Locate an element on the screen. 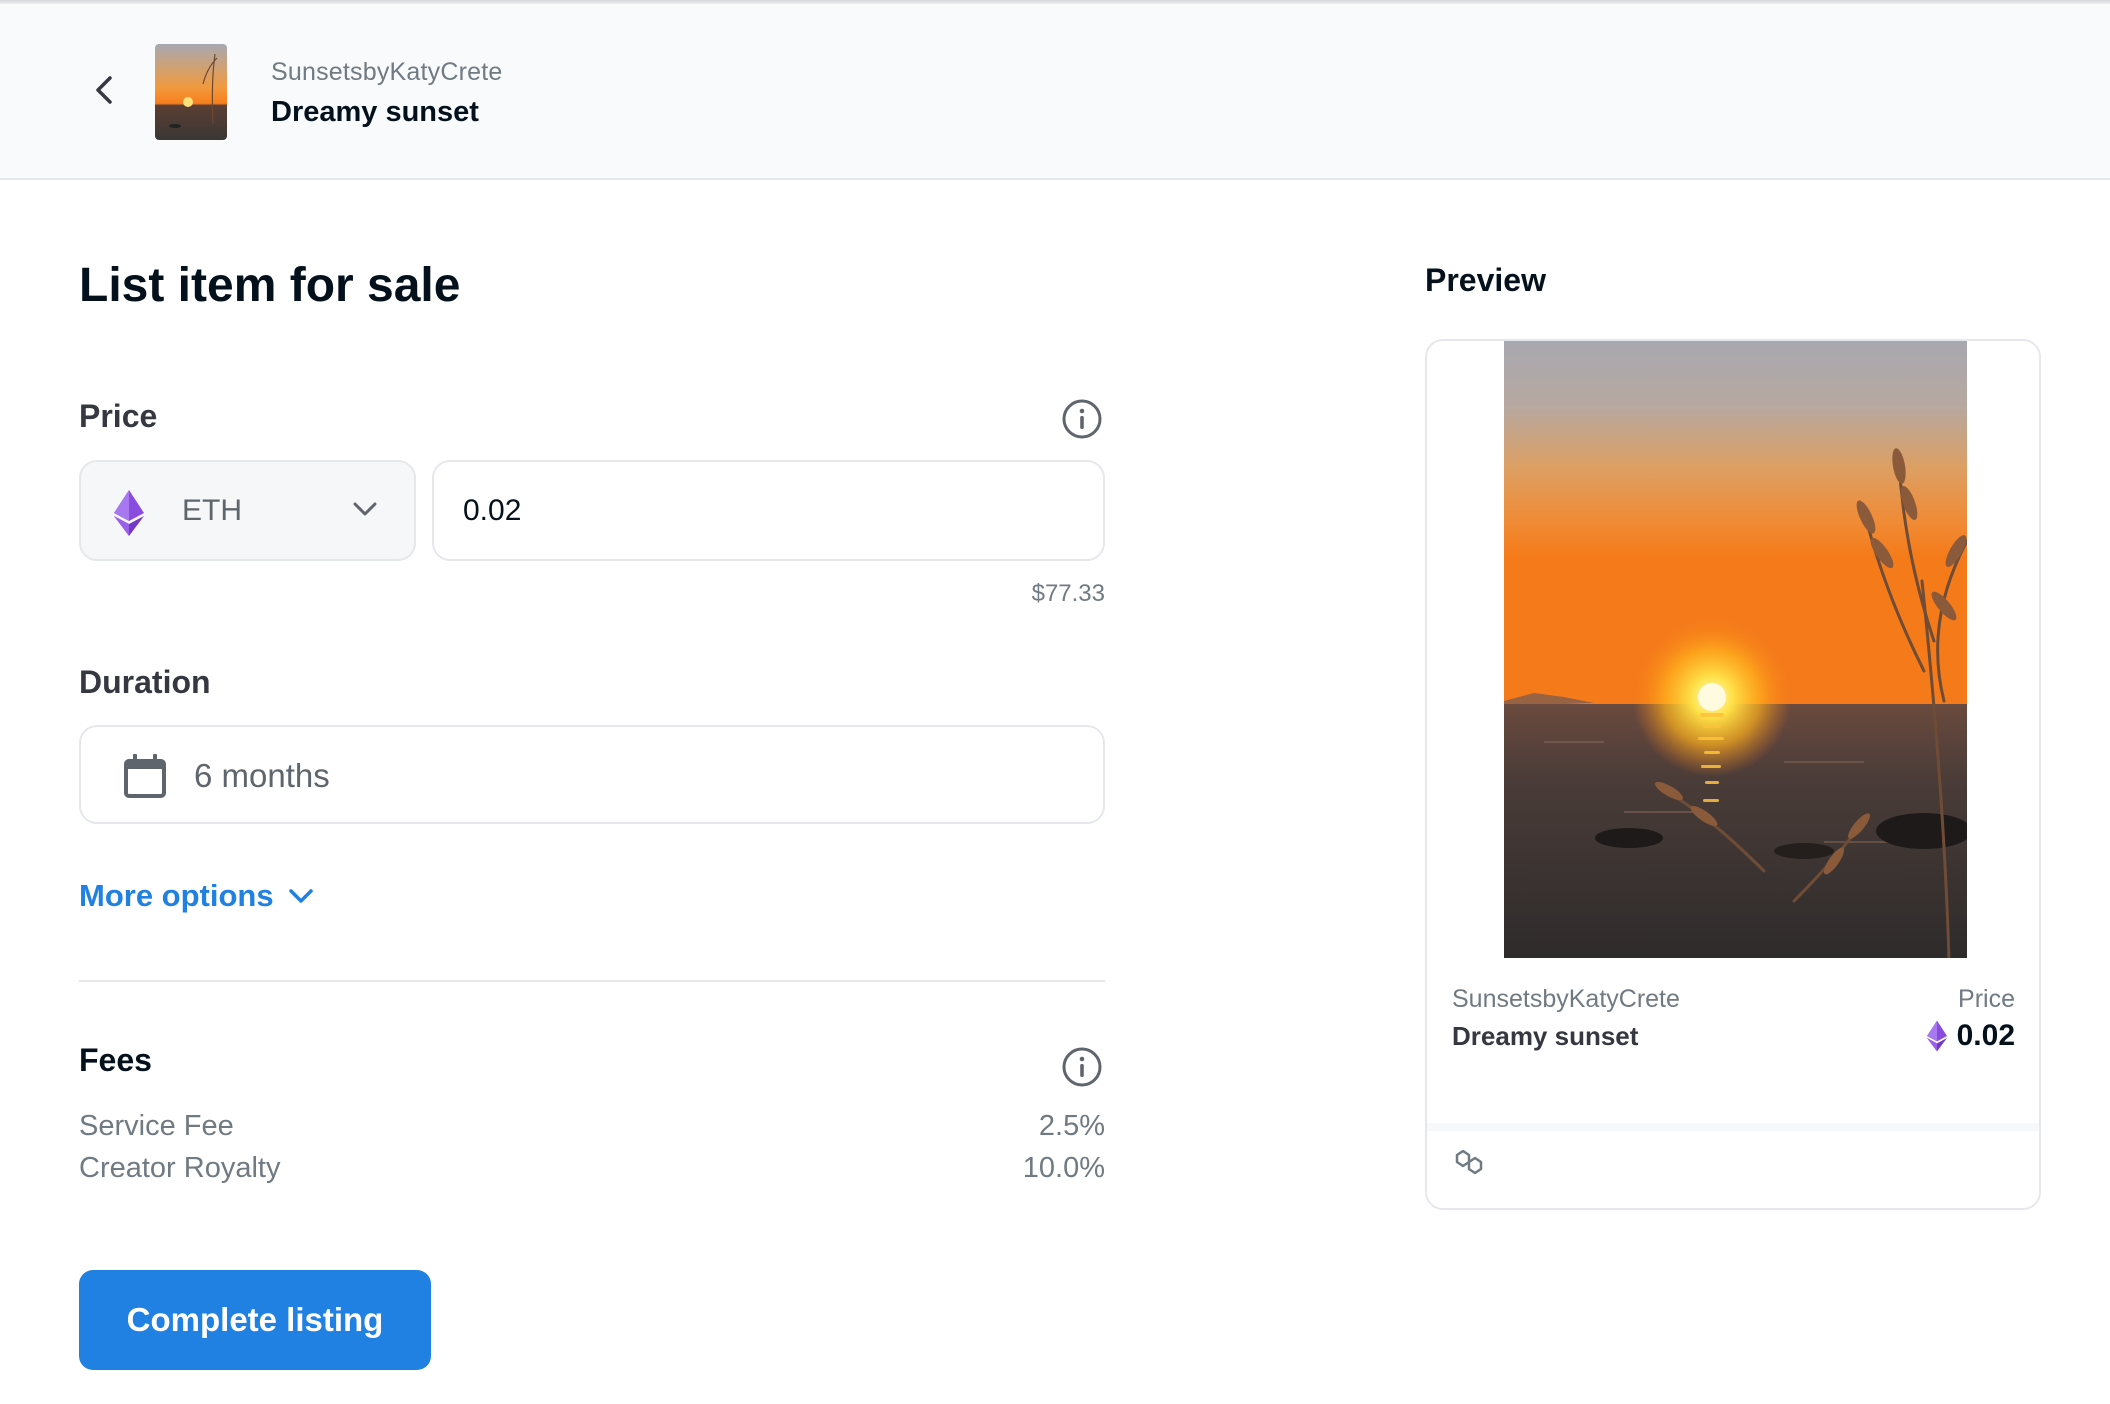  currency-value: ETH is located at coordinates (212, 510).